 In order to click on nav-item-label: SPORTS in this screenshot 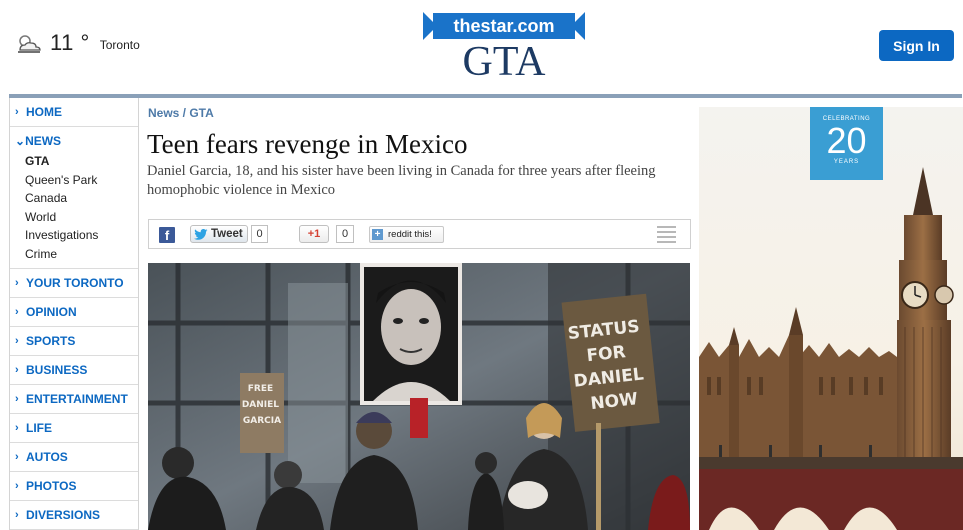, I will do `click(51, 340)`.